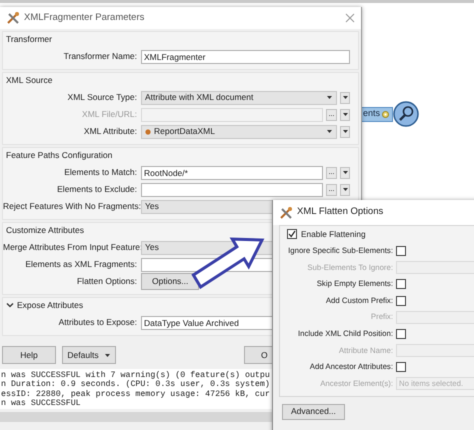 The width and height of the screenshot is (474, 430). Describe the element at coordinates (72, 247) in the screenshot. I see `field-label: Merge Attributes From Input Feature:` at that location.